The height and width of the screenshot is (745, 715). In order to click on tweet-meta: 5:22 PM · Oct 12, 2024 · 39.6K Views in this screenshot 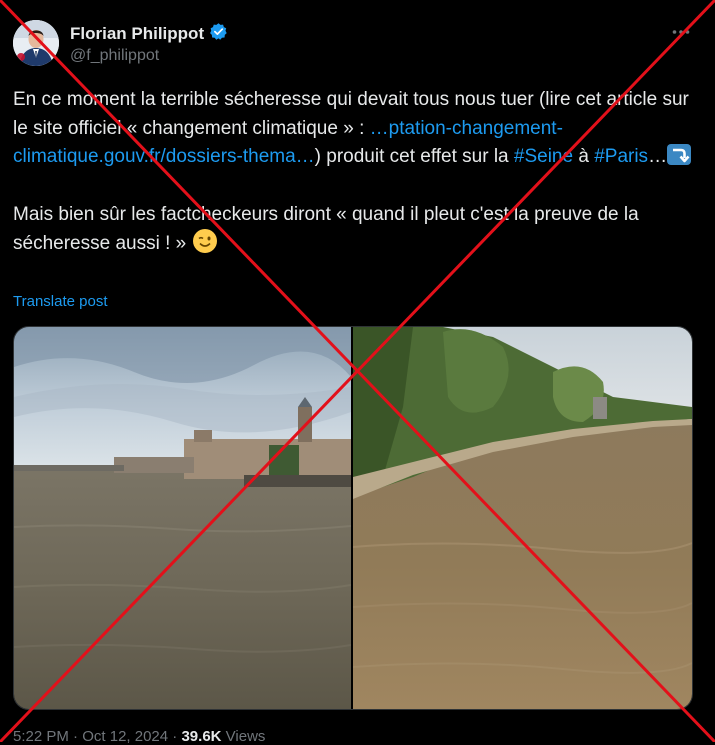, I will do `click(139, 736)`.